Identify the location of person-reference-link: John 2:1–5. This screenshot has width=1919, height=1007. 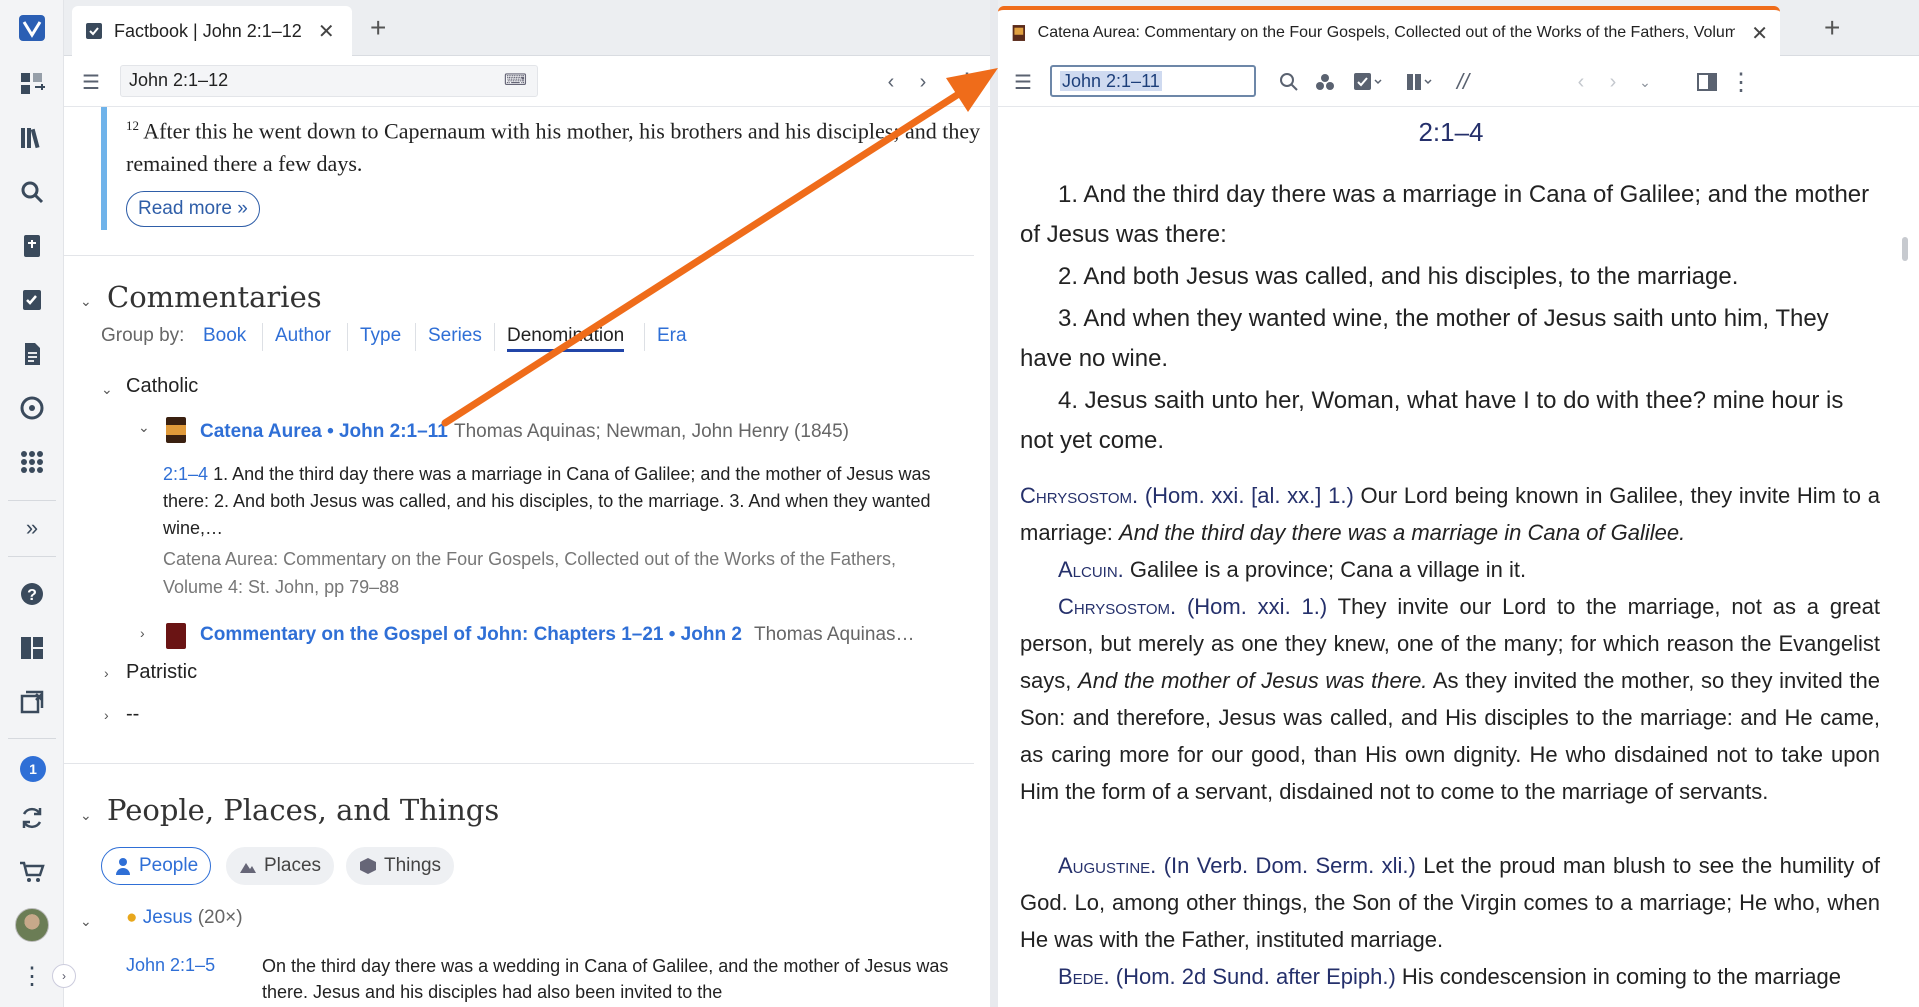
(170, 965).